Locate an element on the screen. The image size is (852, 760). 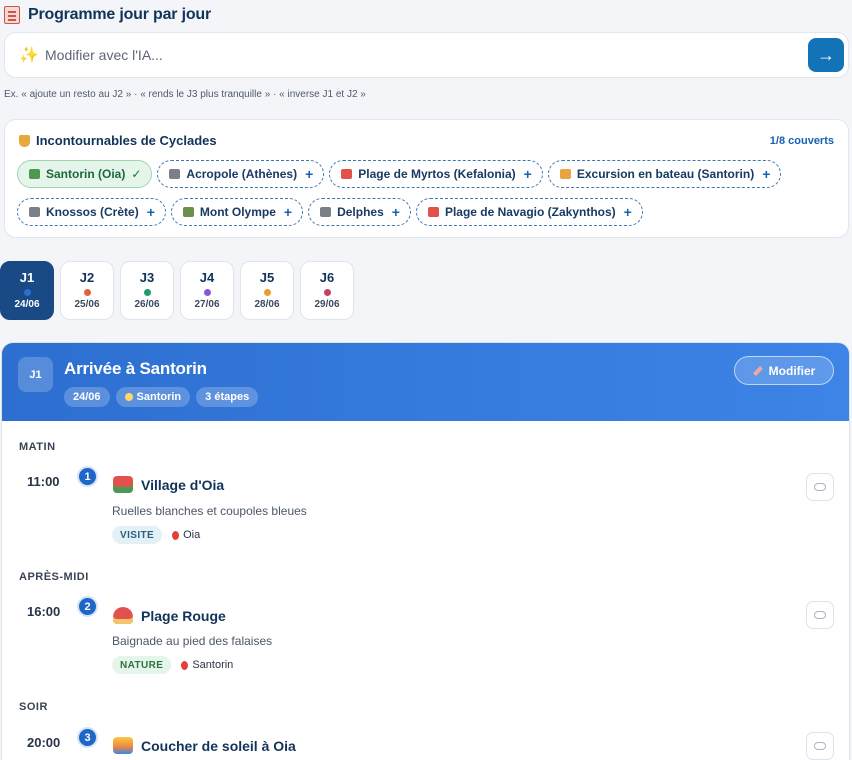
must-see-chip: Santorin (Oia) ✓ is located at coordinates (85, 174).